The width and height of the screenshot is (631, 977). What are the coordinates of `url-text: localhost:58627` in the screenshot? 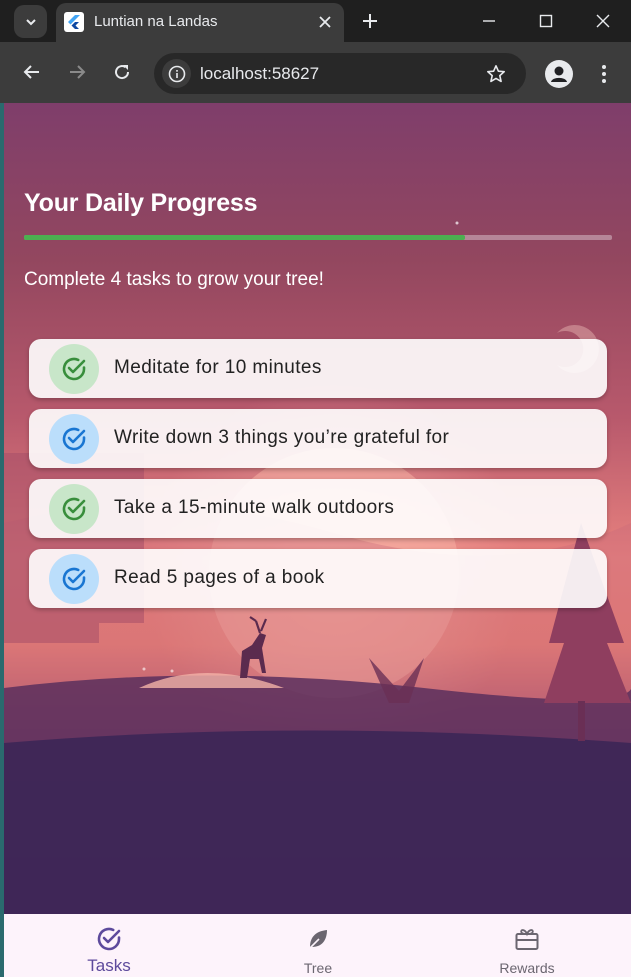 It's located at (260, 73).